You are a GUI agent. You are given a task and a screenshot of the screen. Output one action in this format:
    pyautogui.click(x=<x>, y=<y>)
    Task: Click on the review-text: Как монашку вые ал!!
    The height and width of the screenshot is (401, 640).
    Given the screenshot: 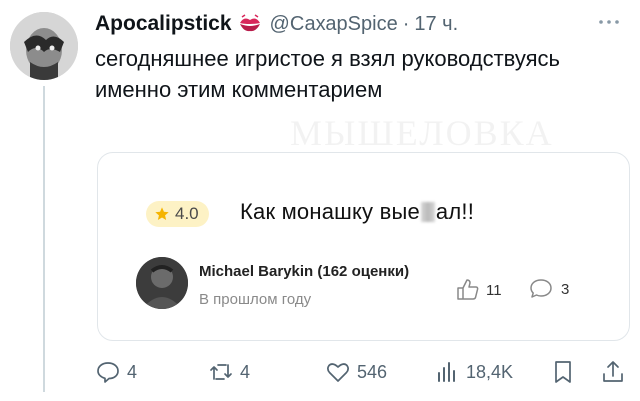 What is the action you would take?
    pyautogui.click(x=357, y=212)
    